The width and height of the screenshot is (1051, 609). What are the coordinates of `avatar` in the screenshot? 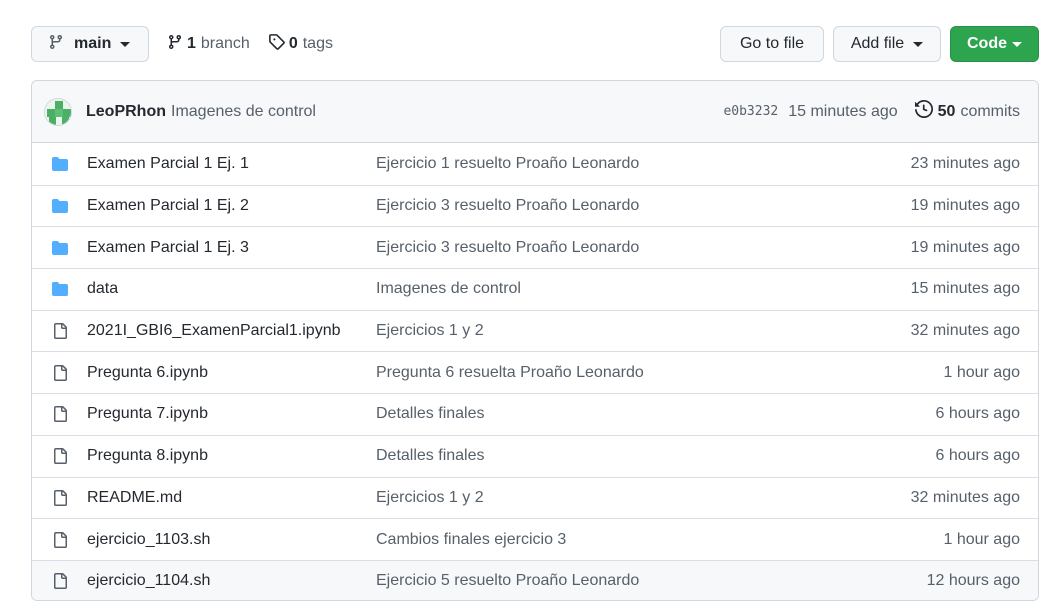 It's located at (58, 111).